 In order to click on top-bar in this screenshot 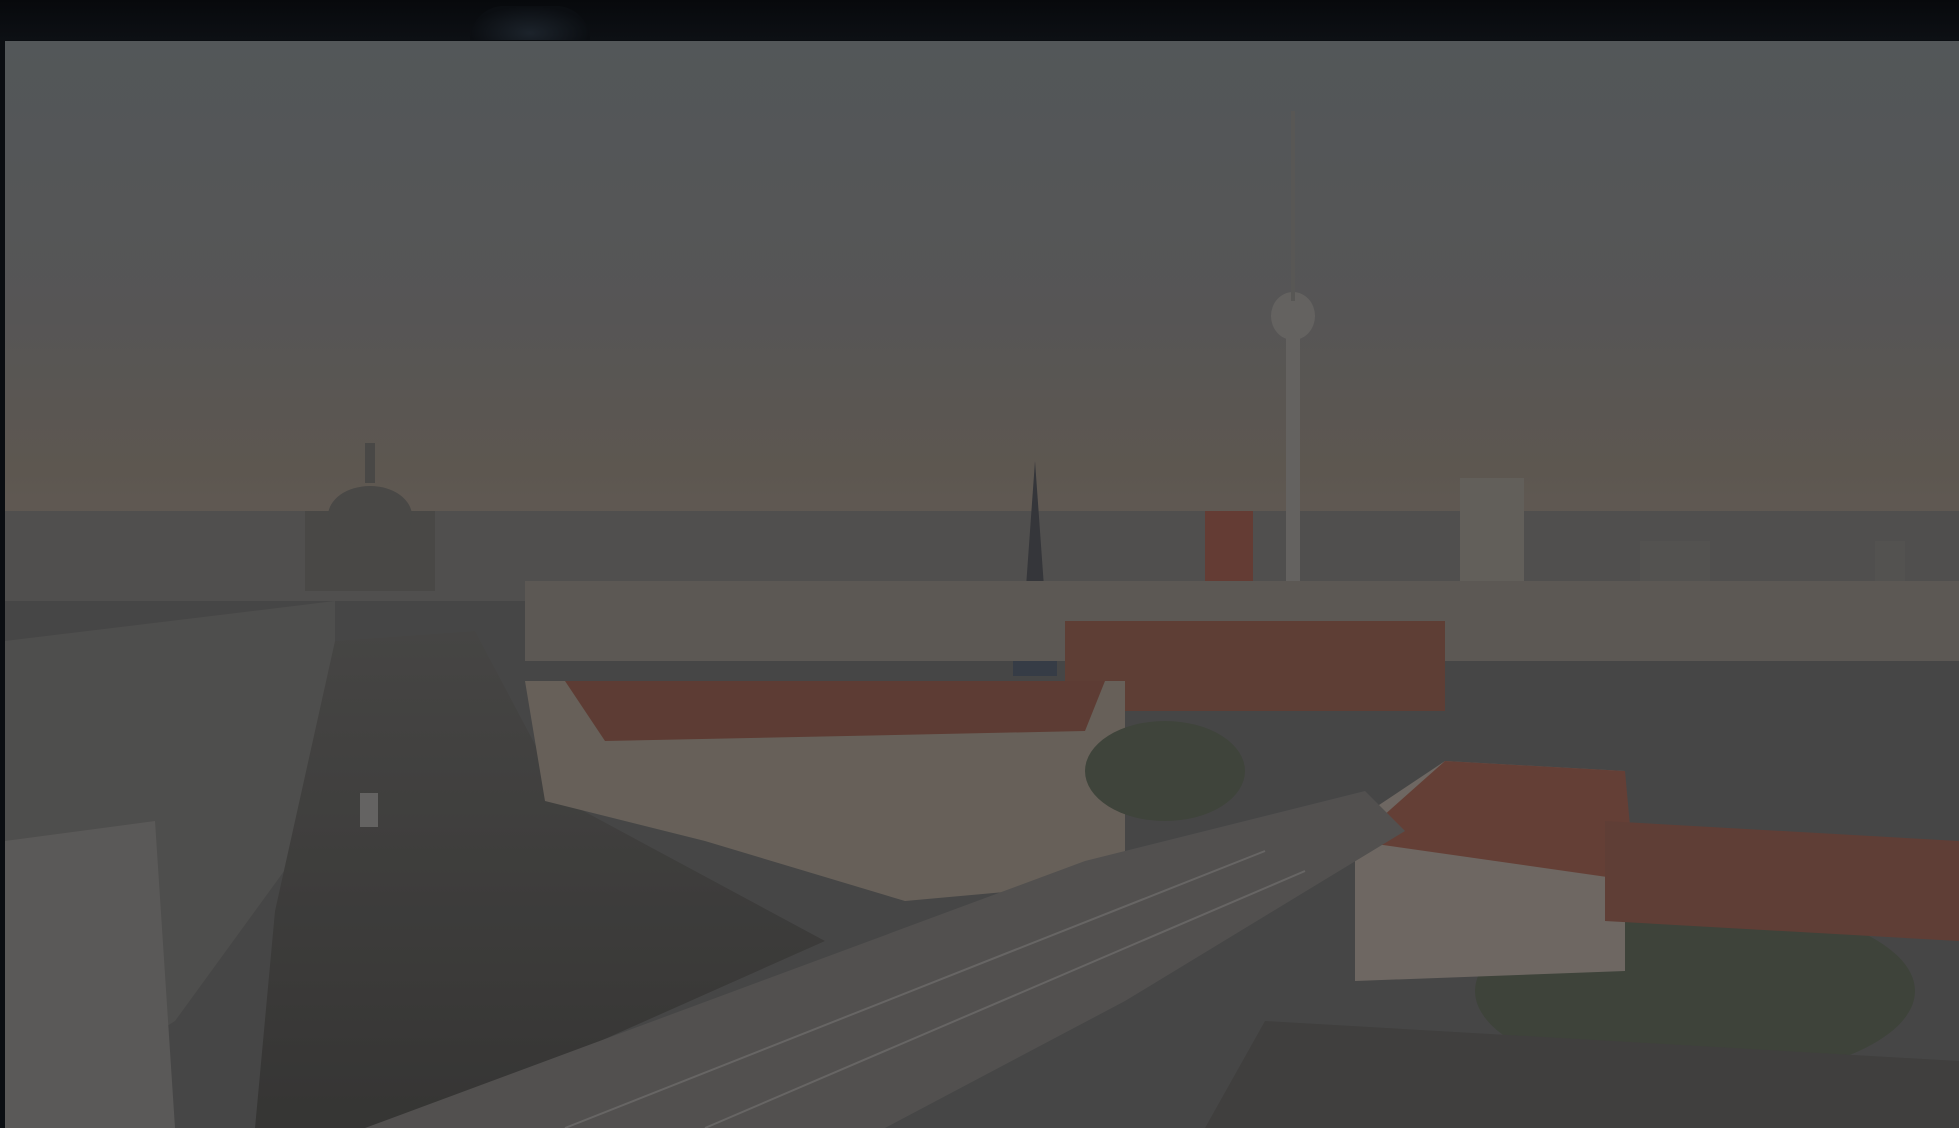, I will do `click(979, 20)`.